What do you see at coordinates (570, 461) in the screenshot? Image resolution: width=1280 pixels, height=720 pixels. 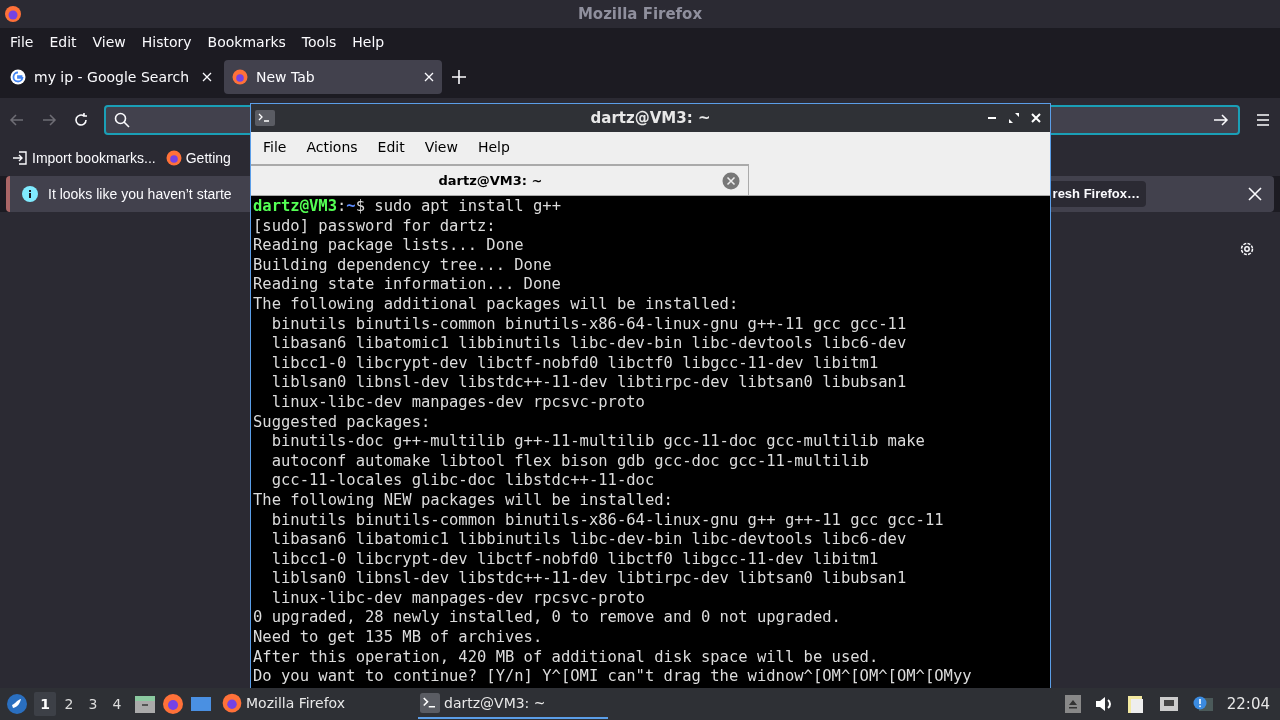 I see `terminal-line: autoconf automake libtool flex bison gdb gcc-doc gcc-11-multilib` at bounding box center [570, 461].